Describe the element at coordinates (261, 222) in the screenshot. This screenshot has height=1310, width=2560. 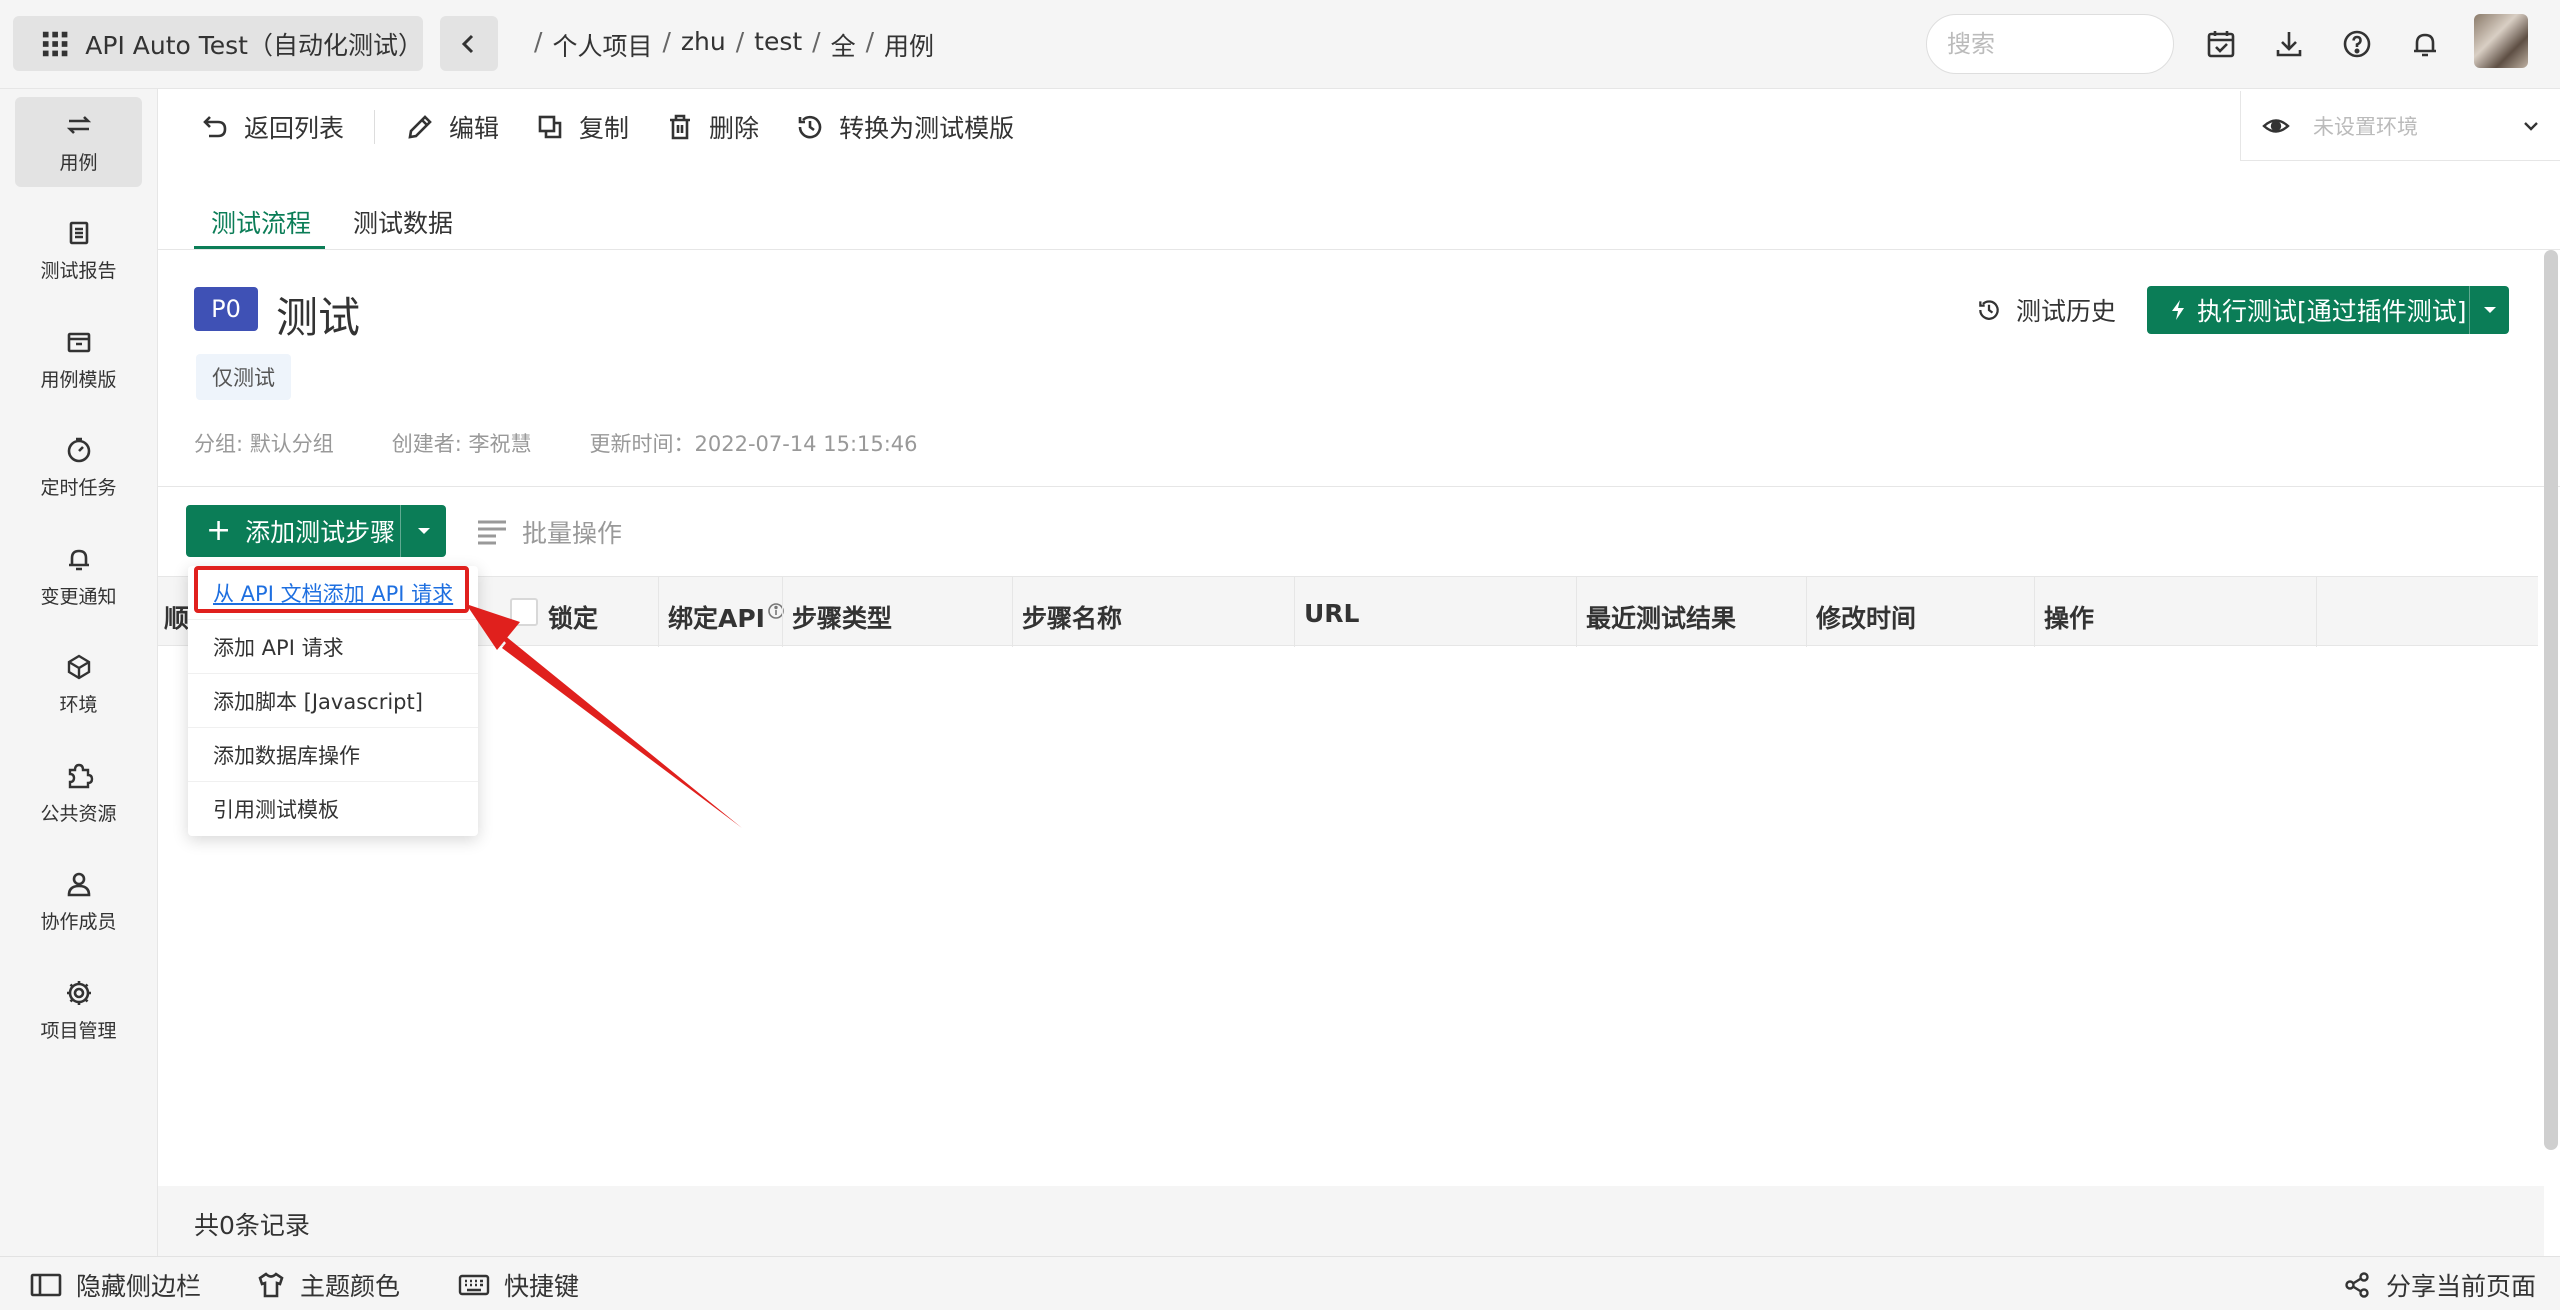
I see `tab-test-flow: 测试流程` at that location.